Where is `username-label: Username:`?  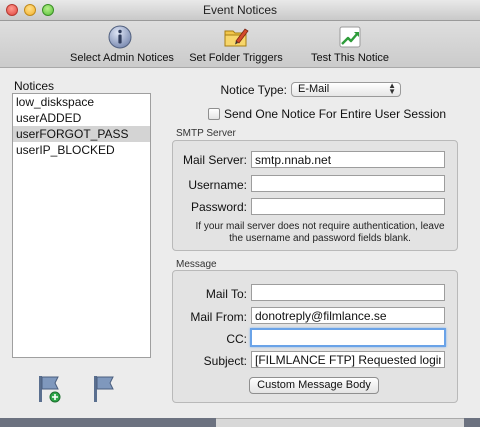
username-label: Username: is located at coordinates (217, 185).